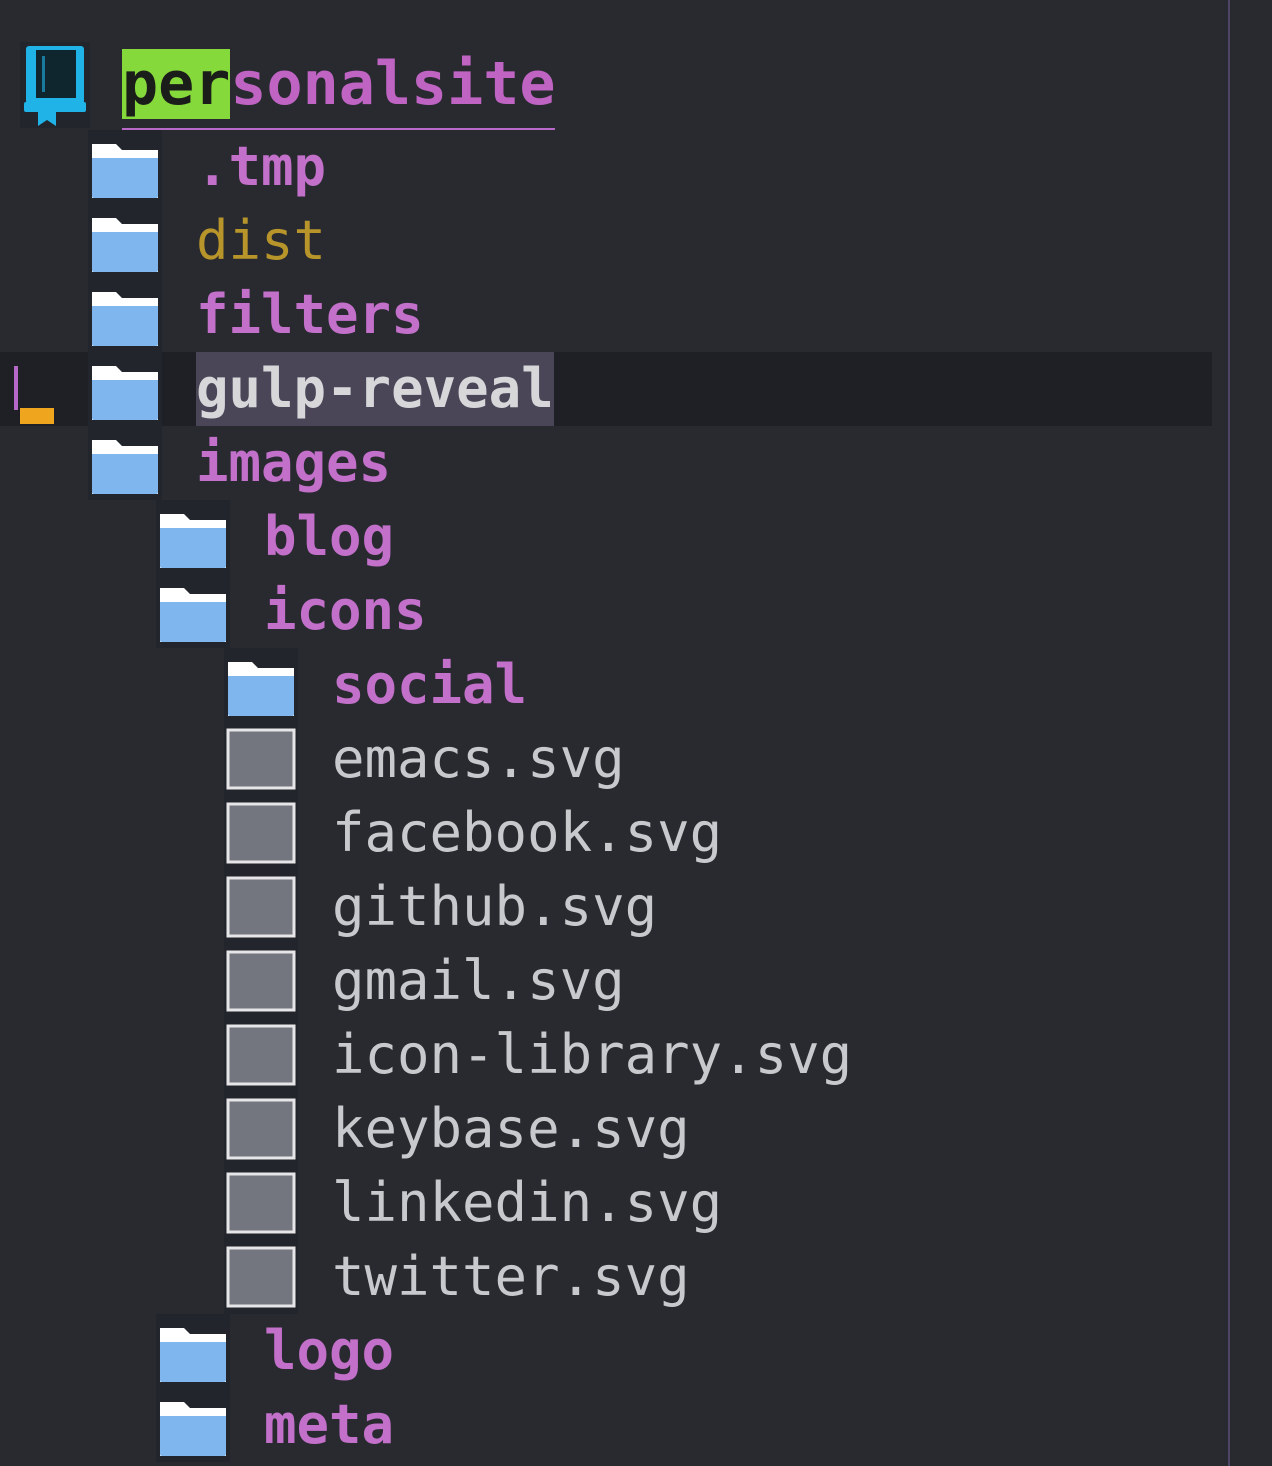 The height and width of the screenshot is (1466, 1272). I want to click on tree-item-folder: images, so click(606, 463).